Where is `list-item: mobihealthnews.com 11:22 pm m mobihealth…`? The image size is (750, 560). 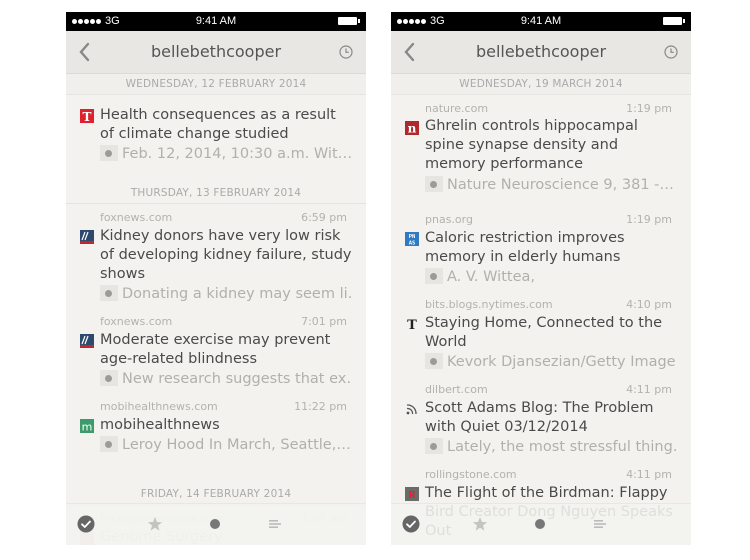 list-item: mobihealthnews.com 11:22 pm m mobihealth… is located at coordinates (216, 432).